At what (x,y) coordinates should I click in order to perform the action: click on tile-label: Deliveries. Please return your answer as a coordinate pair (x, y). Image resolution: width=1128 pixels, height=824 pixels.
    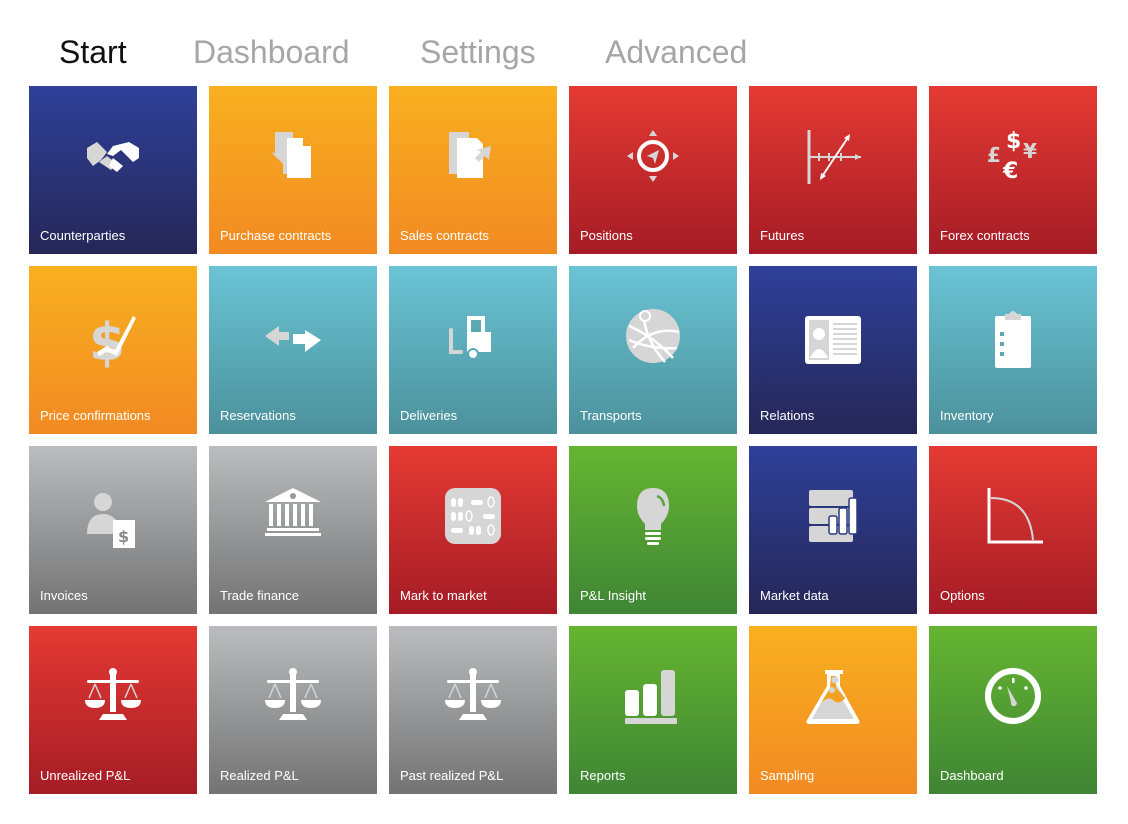
    Looking at the image, I should click on (429, 415).